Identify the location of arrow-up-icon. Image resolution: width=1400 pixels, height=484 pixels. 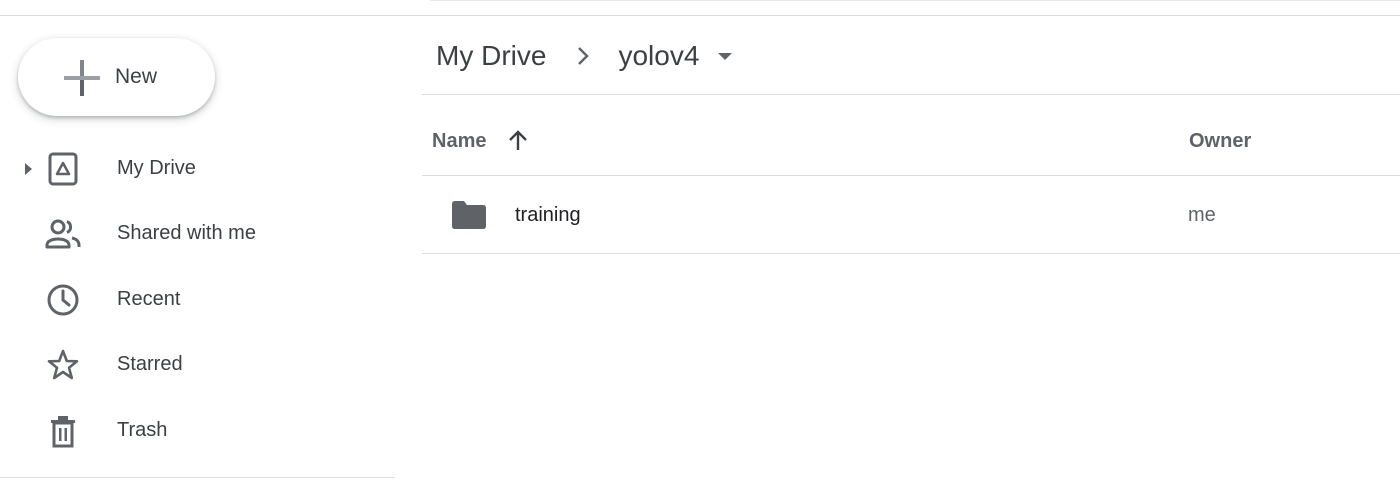
(518, 141).